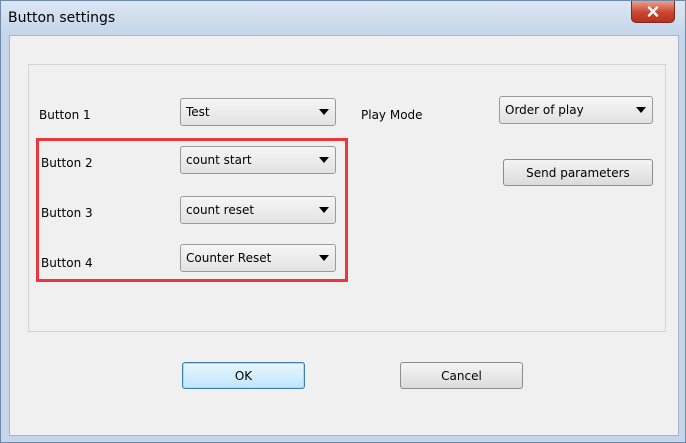  Describe the element at coordinates (65, 115) in the screenshot. I see `button-1-label: Button 1` at that location.